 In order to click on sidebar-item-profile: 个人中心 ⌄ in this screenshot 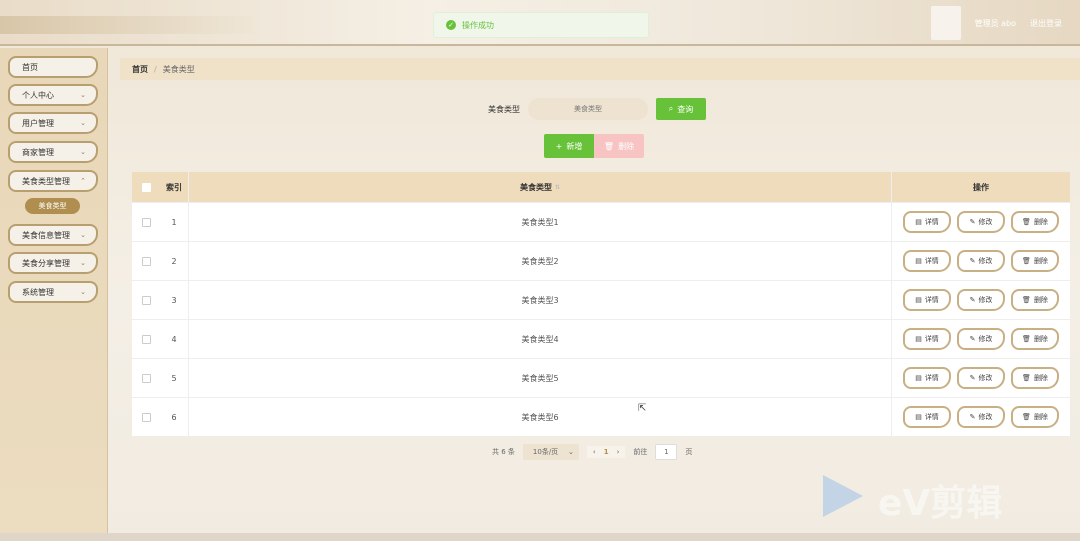, I will do `click(53, 95)`.